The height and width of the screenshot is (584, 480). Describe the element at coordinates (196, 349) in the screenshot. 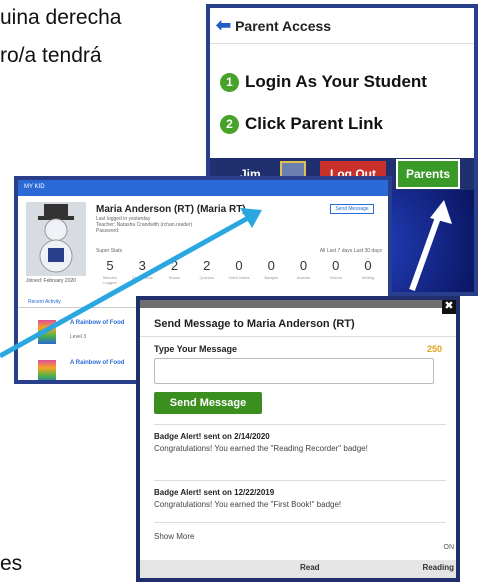

I see `message-label: Type Your Message` at that location.